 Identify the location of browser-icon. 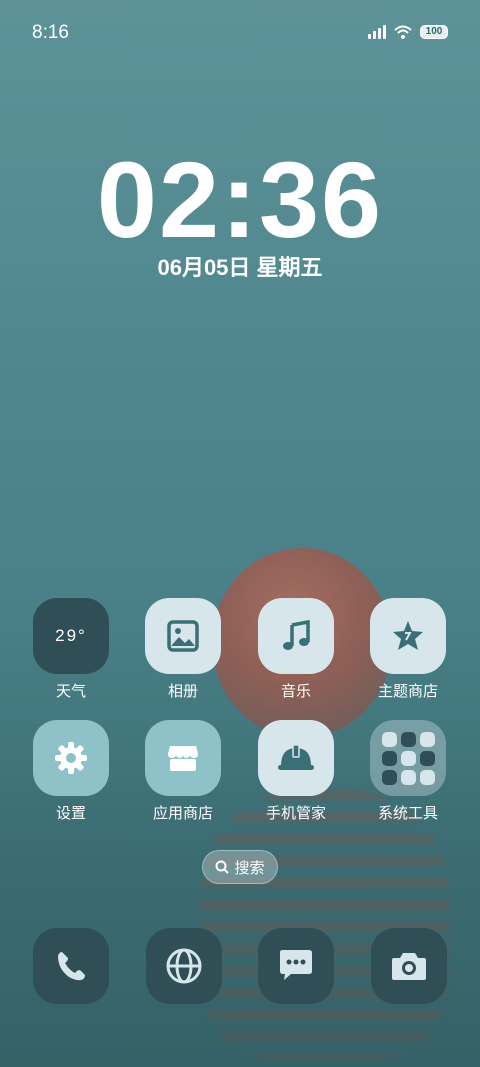
(184, 966).